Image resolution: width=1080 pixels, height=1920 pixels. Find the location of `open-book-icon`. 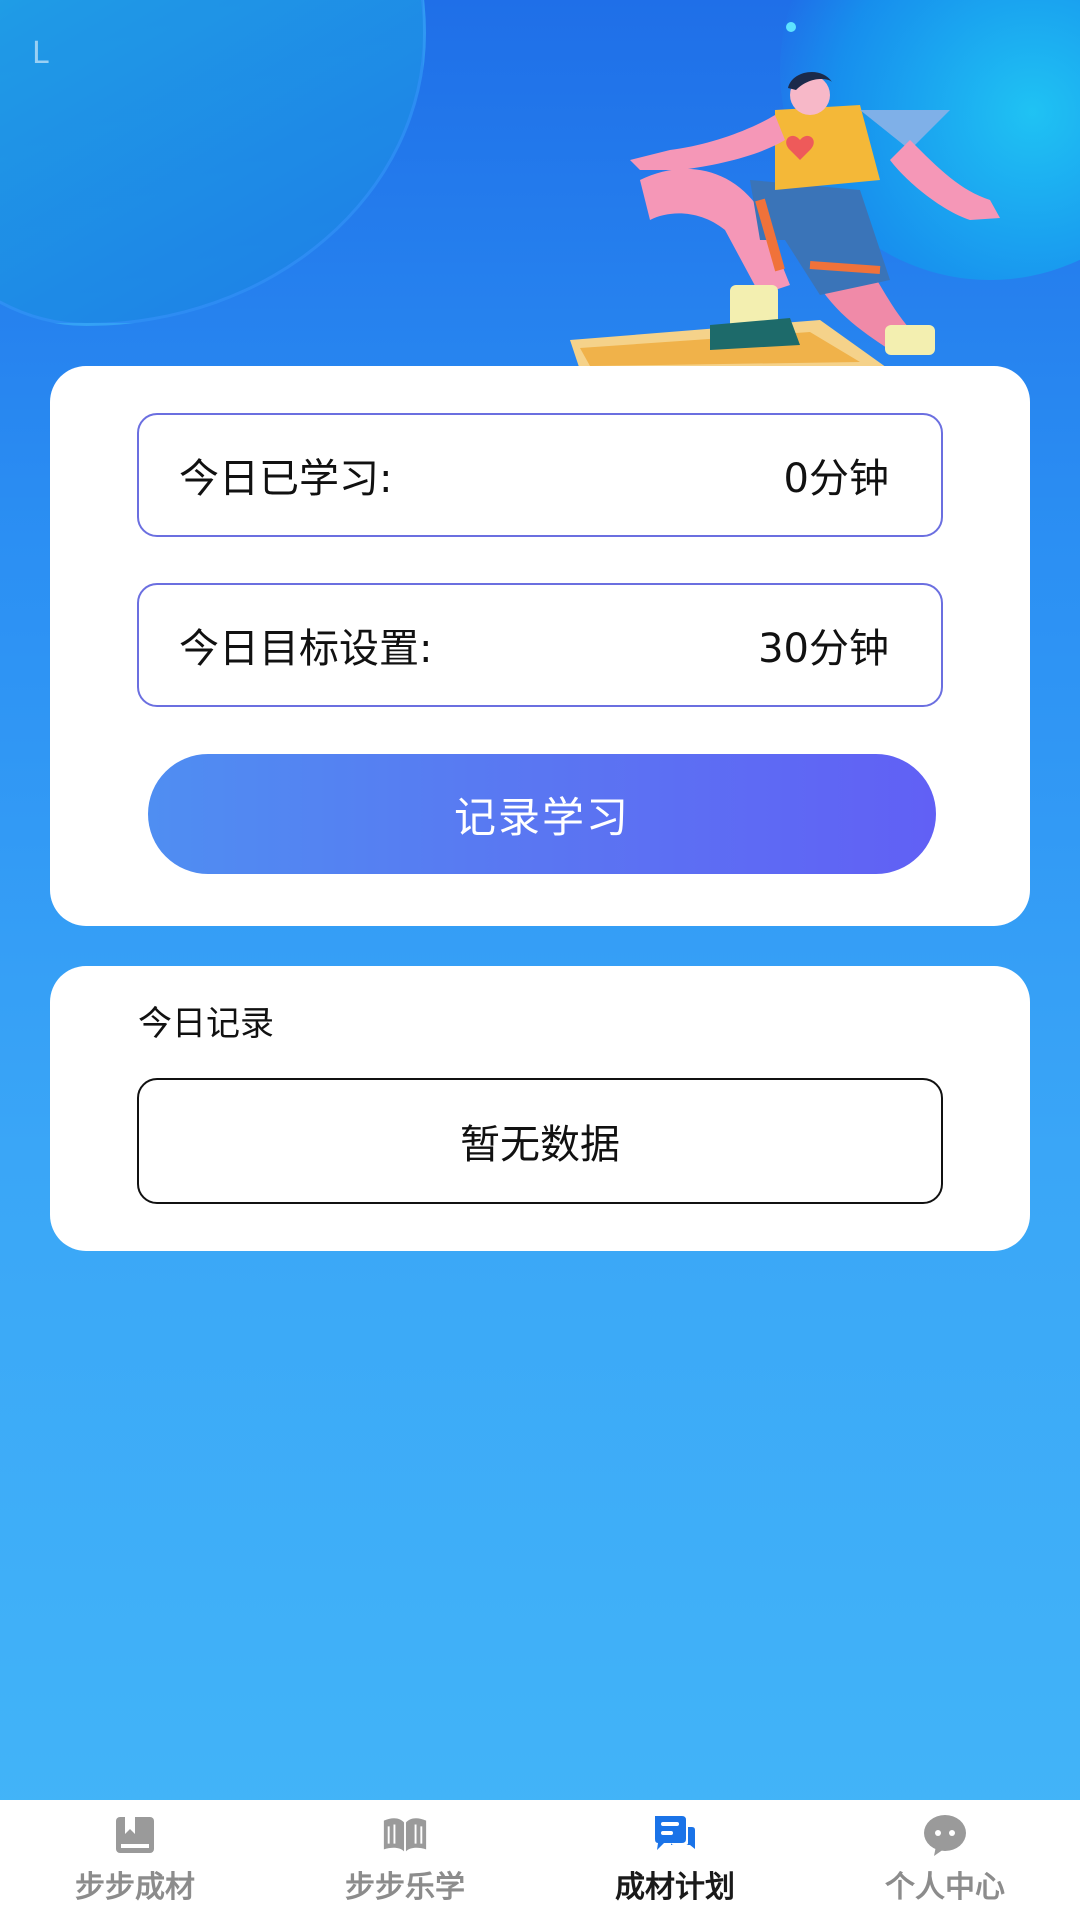

open-book-icon is located at coordinates (405, 1835).